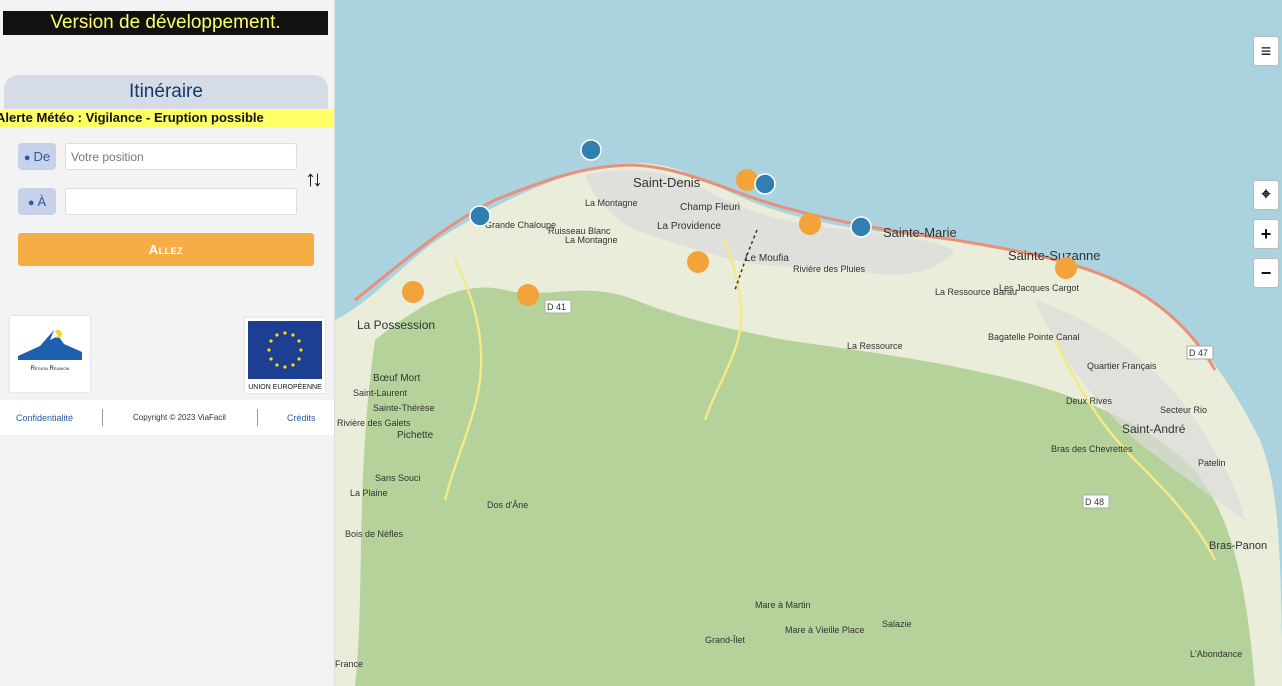  Describe the element at coordinates (314, 179) in the screenshot. I see `swap-directions-icon: ↑↓` at that location.